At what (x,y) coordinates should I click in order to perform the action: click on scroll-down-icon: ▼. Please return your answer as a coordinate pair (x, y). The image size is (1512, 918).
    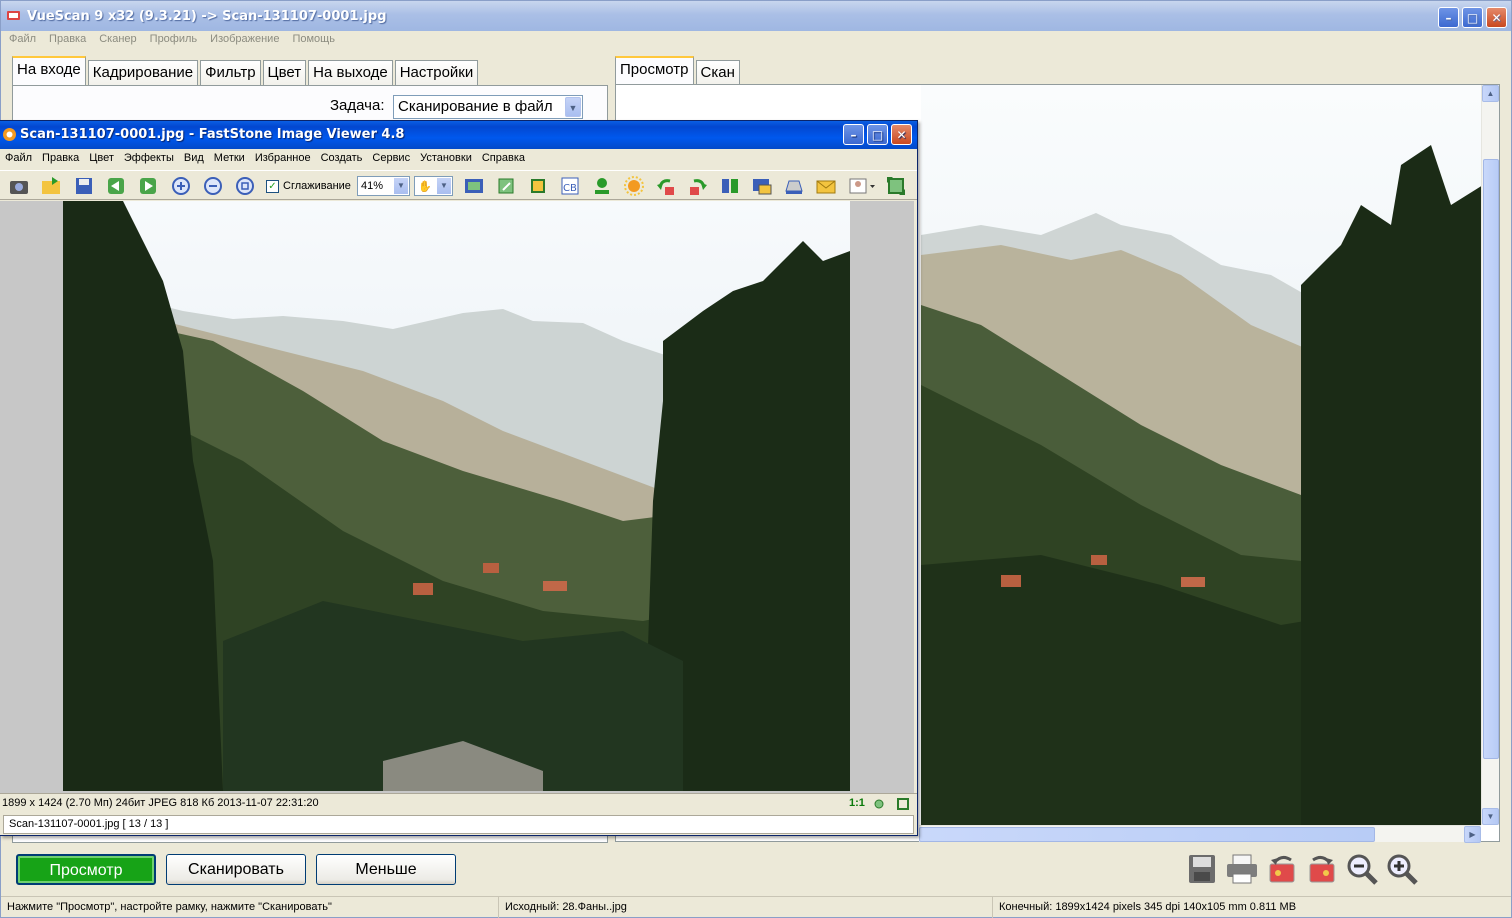
    Looking at the image, I should click on (1490, 816).